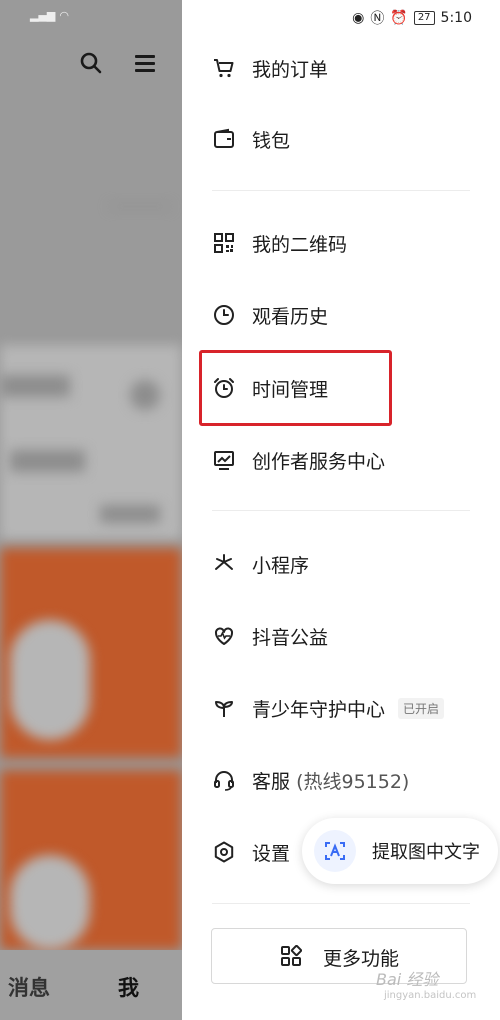  What do you see at coordinates (224, 781) in the screenshot?
I see `headset-icon` at bounding box center [224, 781].